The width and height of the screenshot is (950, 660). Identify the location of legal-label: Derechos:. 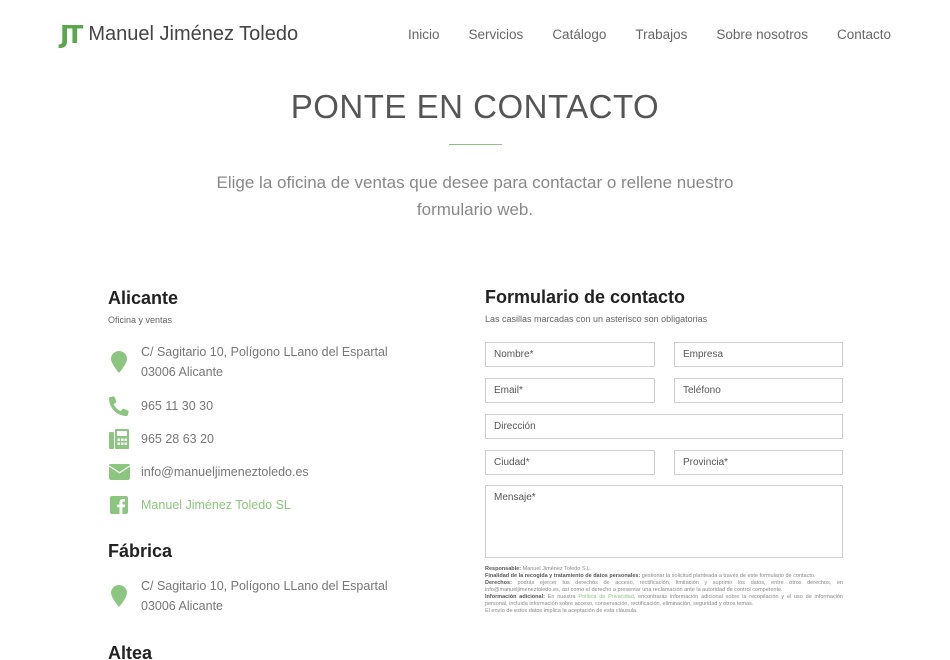
(498, 583).